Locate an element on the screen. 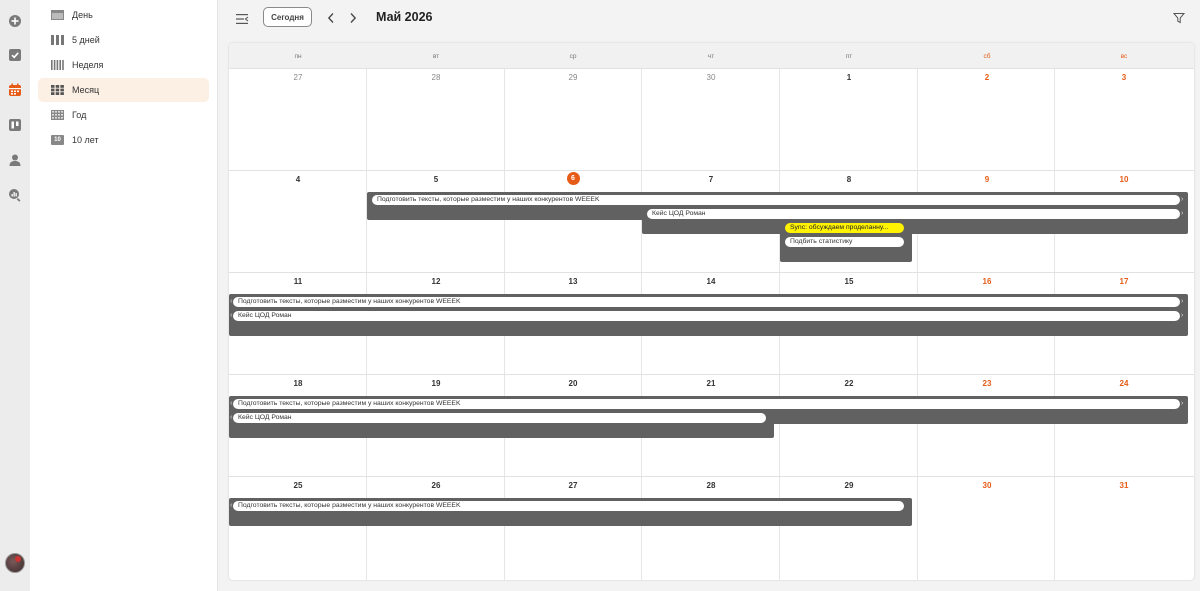 This screenshot has width=1200, height=591. day-cell-number: 21 is located at coordinates (711, 383).